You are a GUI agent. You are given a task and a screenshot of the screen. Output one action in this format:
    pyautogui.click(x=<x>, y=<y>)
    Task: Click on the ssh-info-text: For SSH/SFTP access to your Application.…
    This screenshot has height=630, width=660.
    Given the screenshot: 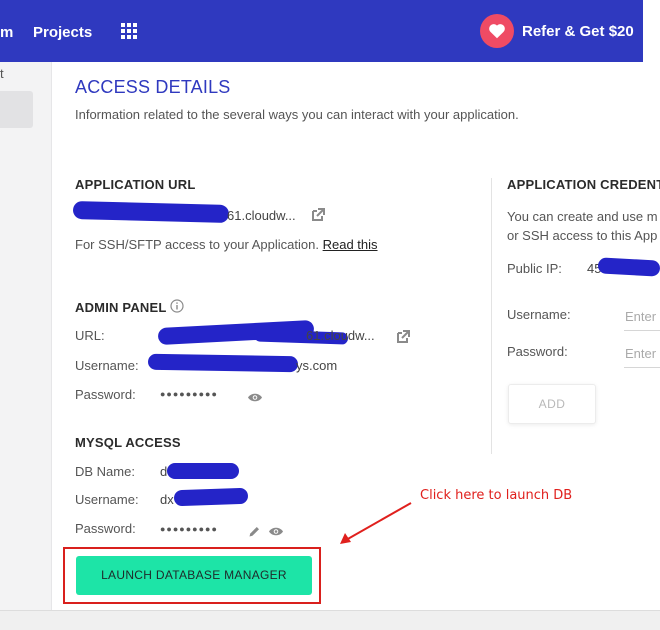 What is the action you would take?
    pyautogui.click(x=226, y=244)
    